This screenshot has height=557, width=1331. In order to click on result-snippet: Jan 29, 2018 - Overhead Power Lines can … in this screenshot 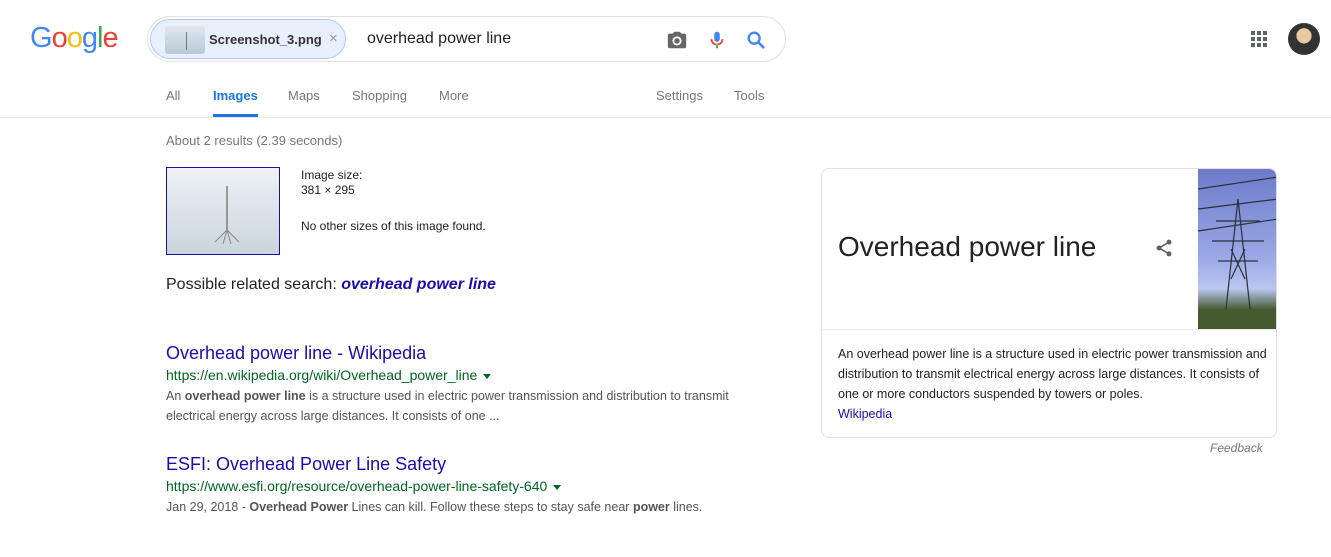, I will do `click(466, 507)`.